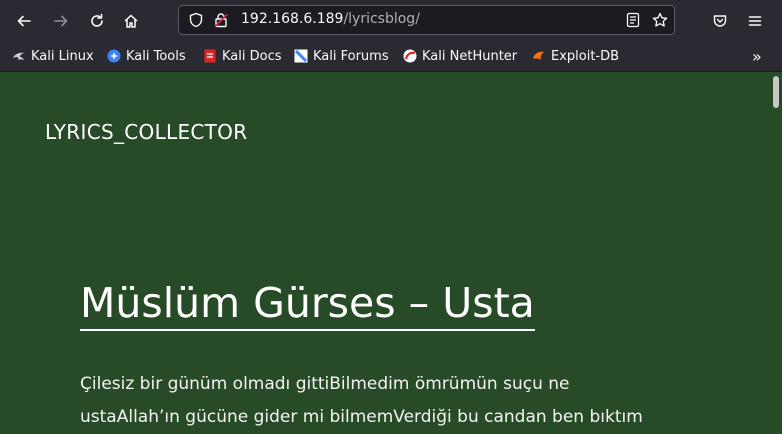 Image resolution: width=782 pixels, height=434 pixels. What do you see at coordinates (381, 19) in the screenshot?
I see `url-path: /lyricsblog/` at bounding box center [381, 19].